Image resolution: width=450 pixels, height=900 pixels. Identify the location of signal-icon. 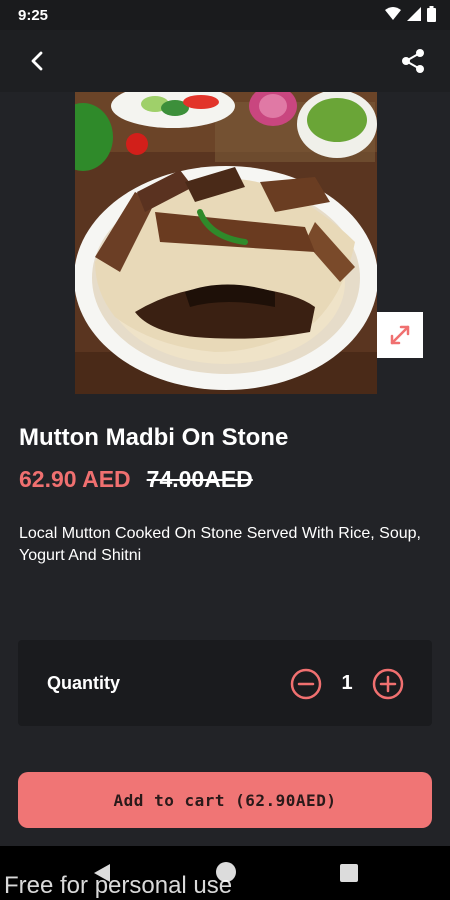
(414, 14).